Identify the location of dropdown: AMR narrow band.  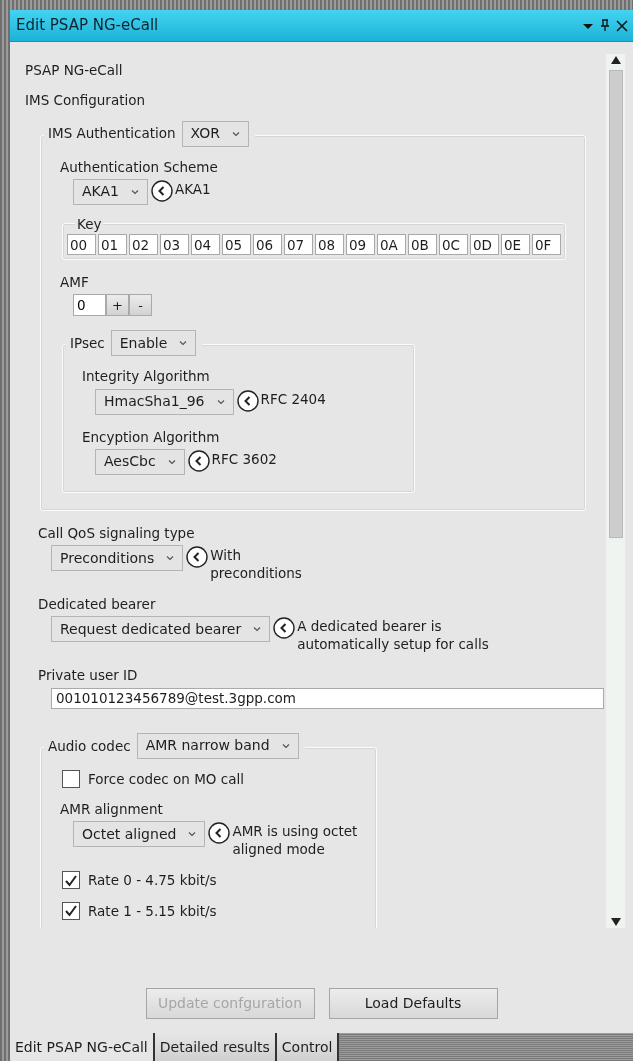
(217, 745).